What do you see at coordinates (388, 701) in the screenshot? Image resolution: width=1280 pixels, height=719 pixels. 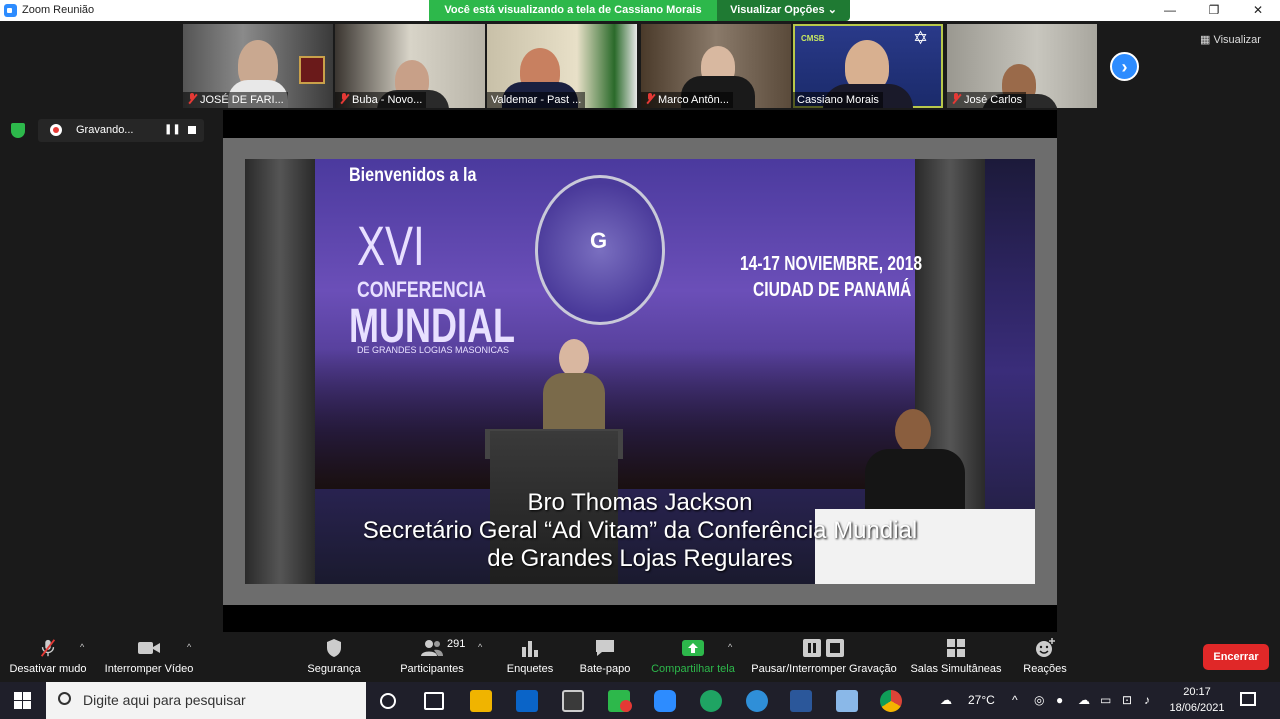 I see `cortana-icon` at bounding box center [388, 701].